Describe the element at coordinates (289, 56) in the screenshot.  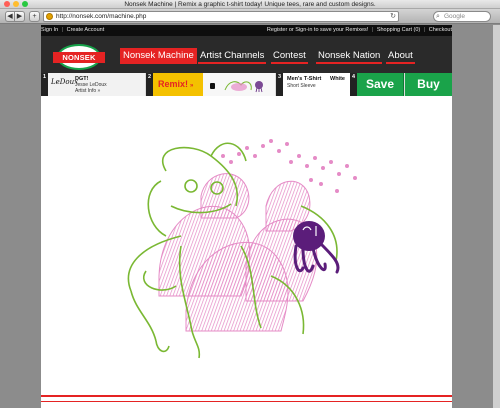
I see `nav-item-contest: Contest` at that location.